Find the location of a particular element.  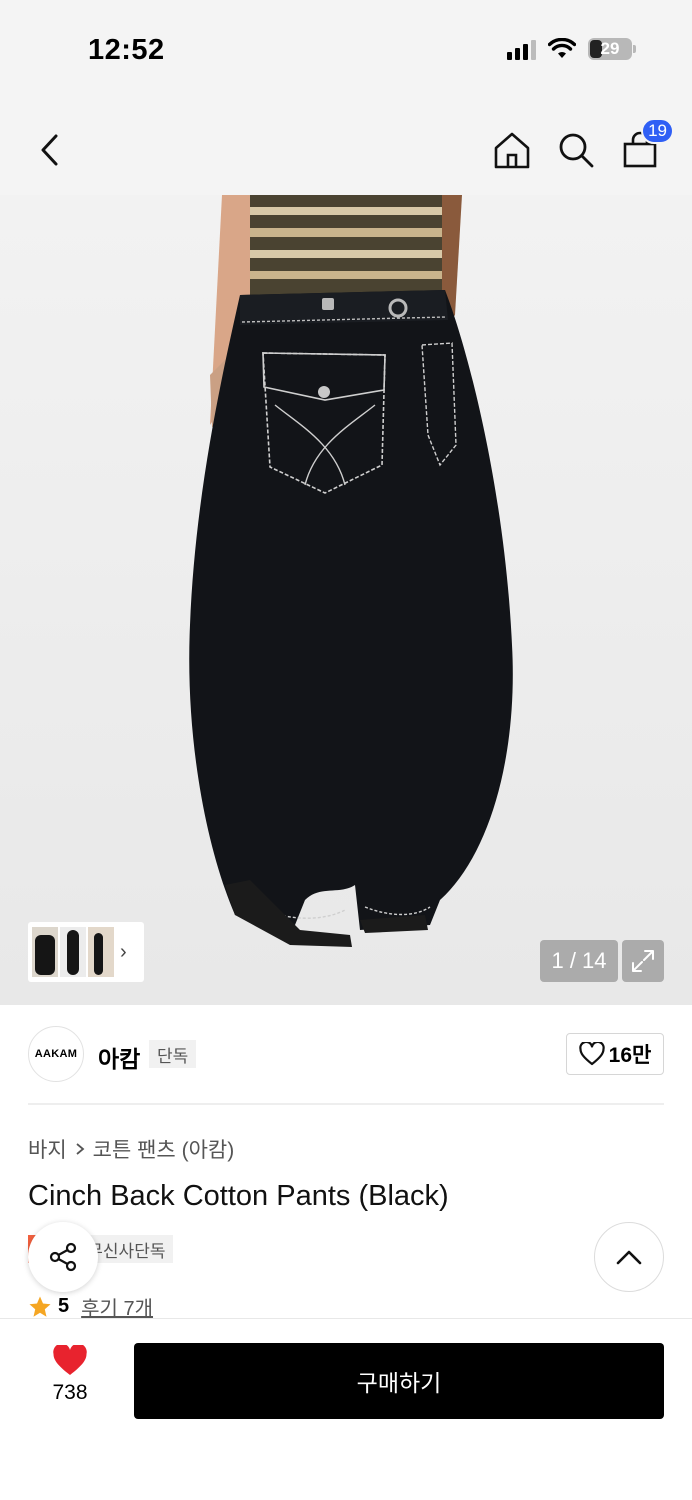

expand-button is located at coordinates (643, 961).